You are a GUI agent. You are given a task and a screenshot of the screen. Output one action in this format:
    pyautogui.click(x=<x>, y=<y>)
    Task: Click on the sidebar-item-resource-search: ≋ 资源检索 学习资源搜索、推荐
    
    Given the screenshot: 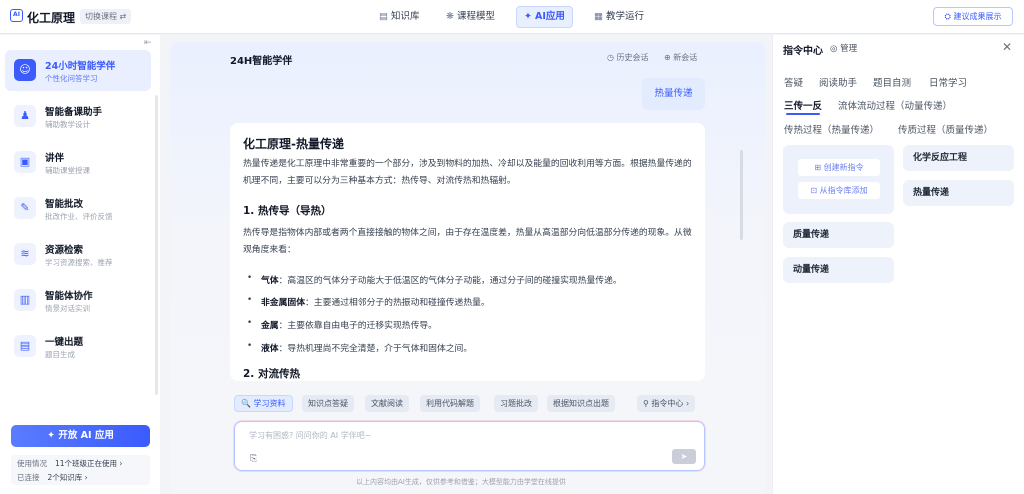 What is the action you would take?
    pyautogui.click(x=78, y=254)
    